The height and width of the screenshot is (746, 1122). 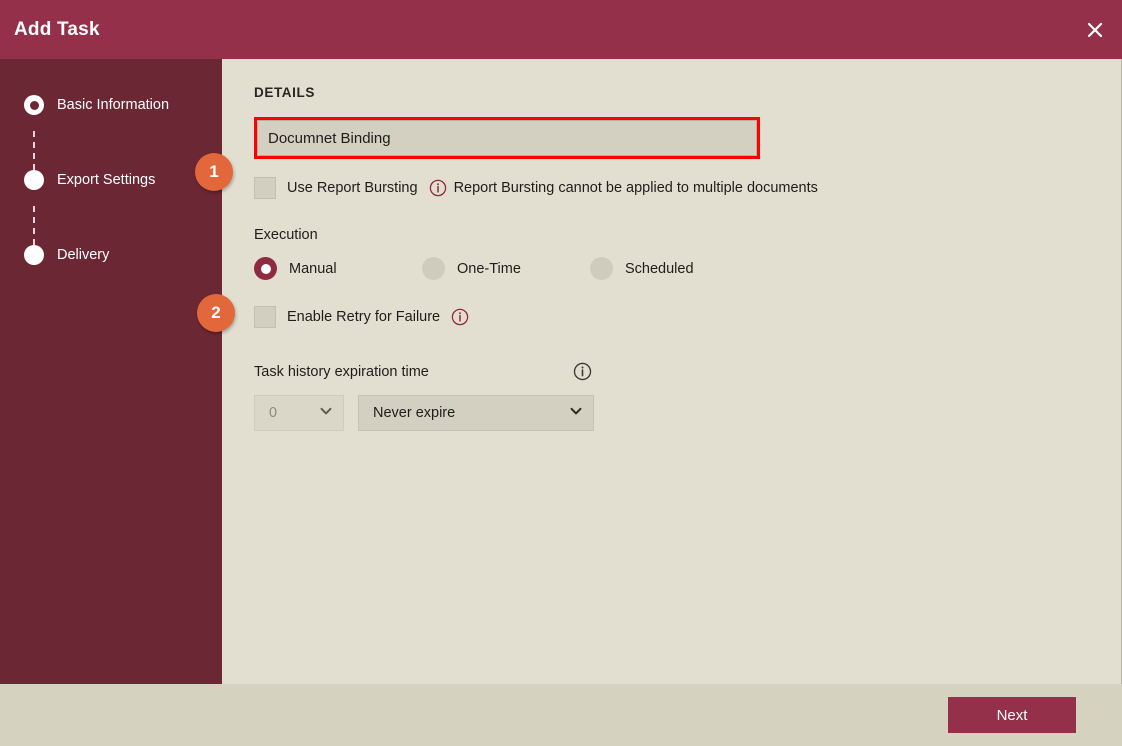 I want to click on execution-option-label: One-Time, so click(x=489, y=268).